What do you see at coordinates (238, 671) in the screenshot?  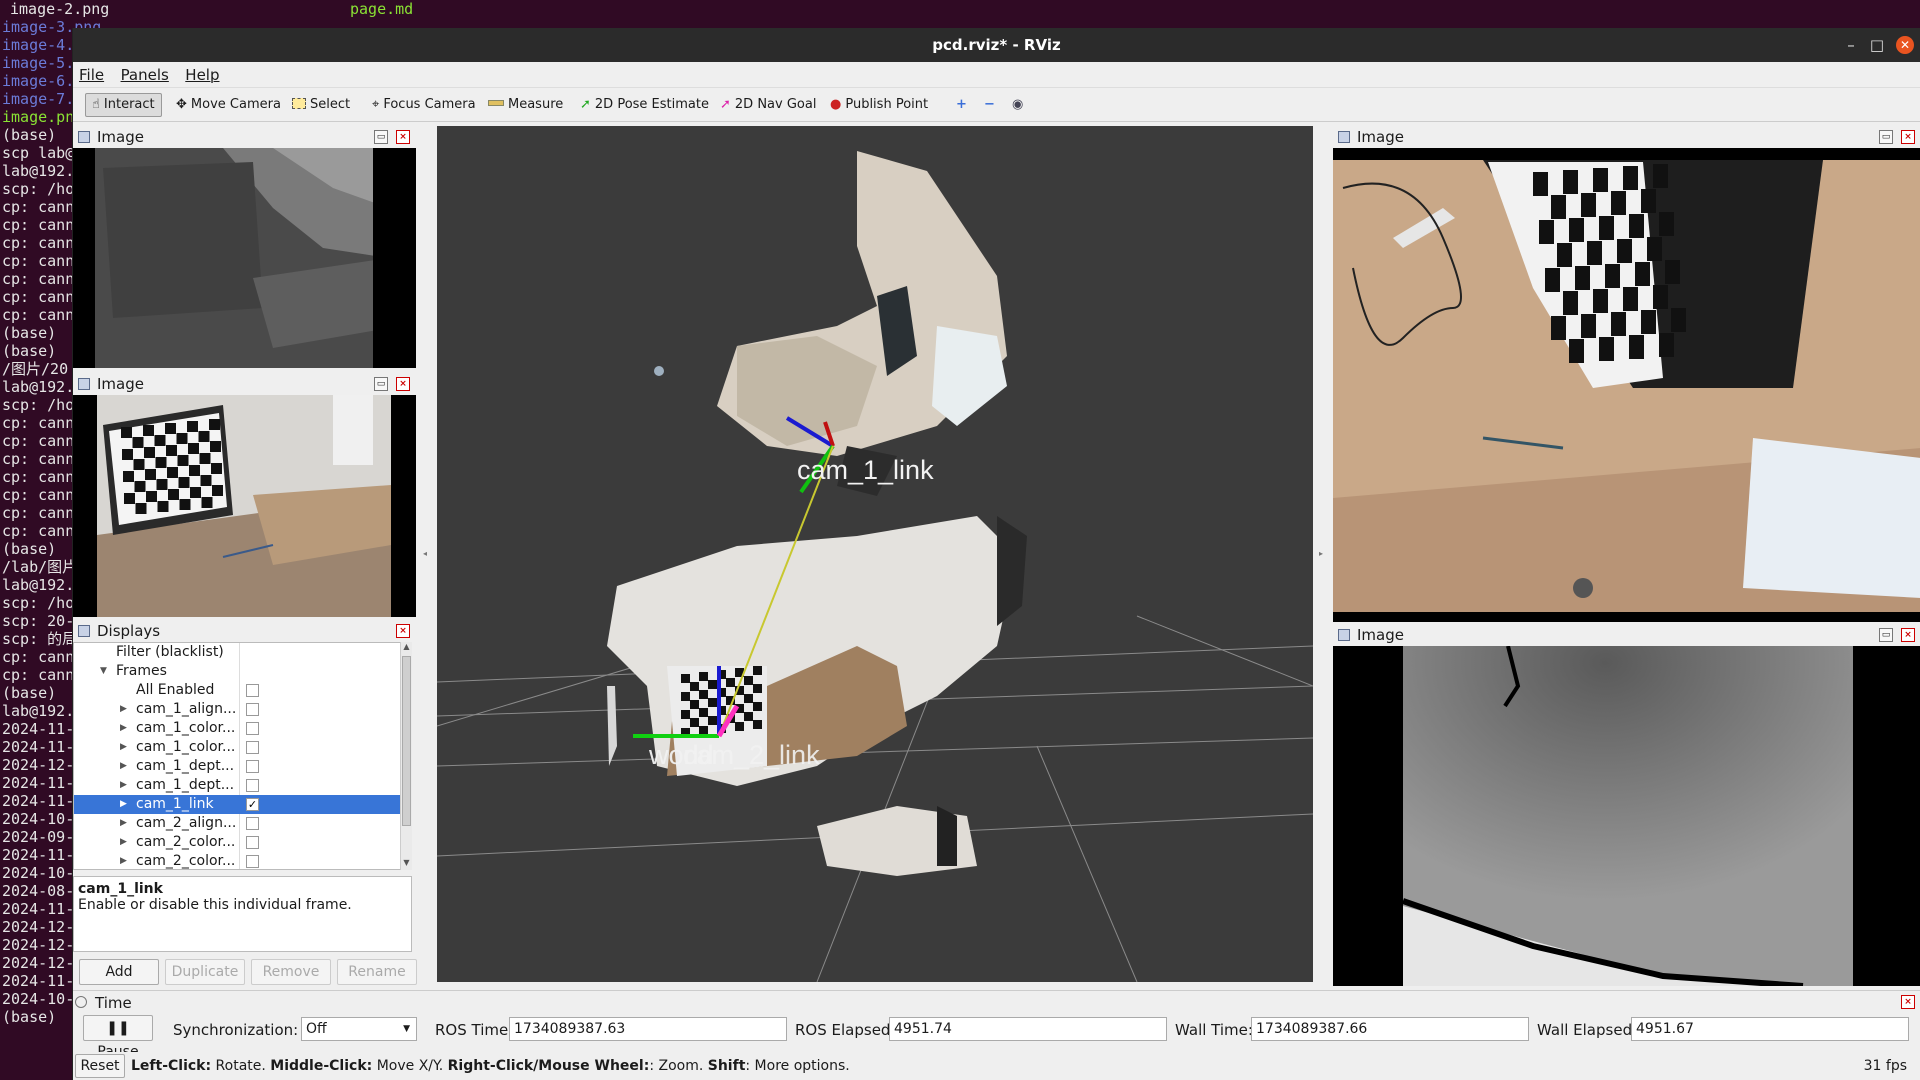 I see `tree-row-frames: ▼ Frames` at bounding box center [238, 671].